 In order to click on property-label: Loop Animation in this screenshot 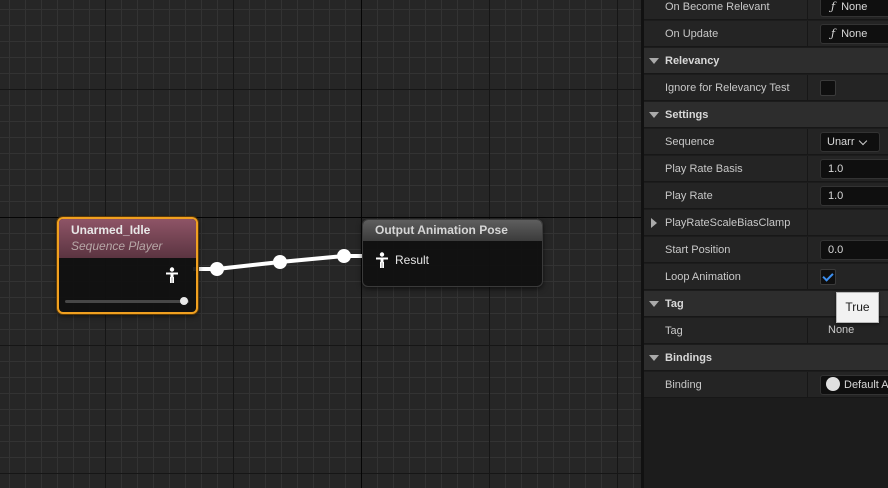, I will do `click(703, 277)`.